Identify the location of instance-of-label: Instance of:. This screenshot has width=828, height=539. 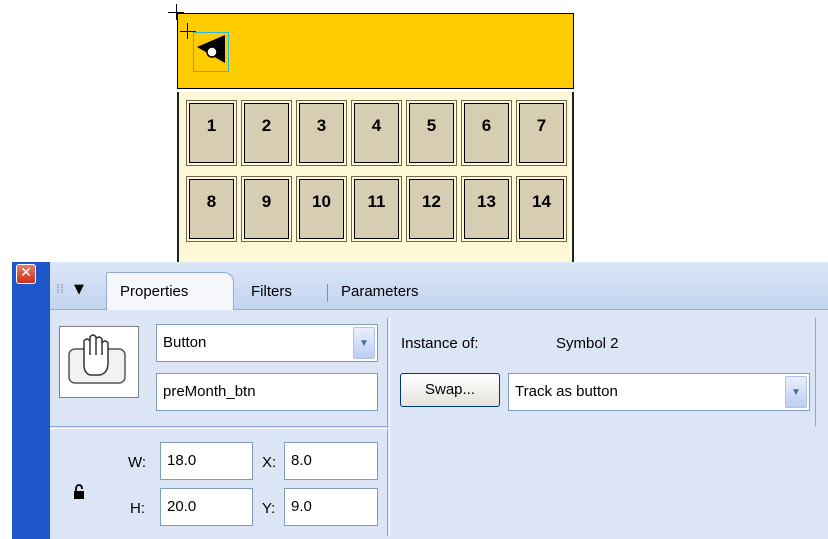
(440, 343).